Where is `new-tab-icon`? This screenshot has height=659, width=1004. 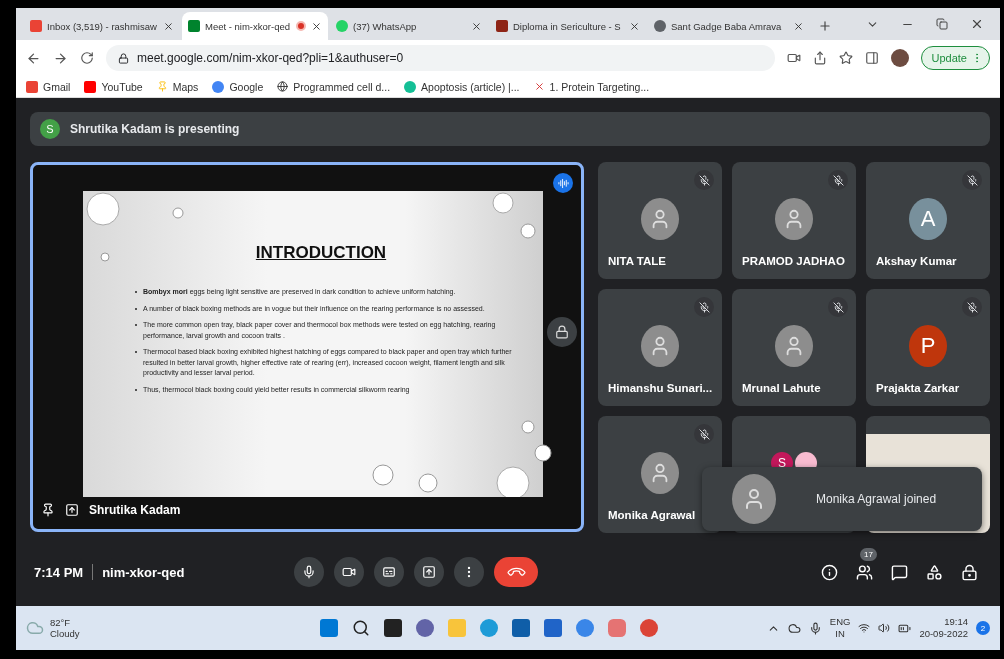
new-tab-icon is located at coordinates (825, 26).